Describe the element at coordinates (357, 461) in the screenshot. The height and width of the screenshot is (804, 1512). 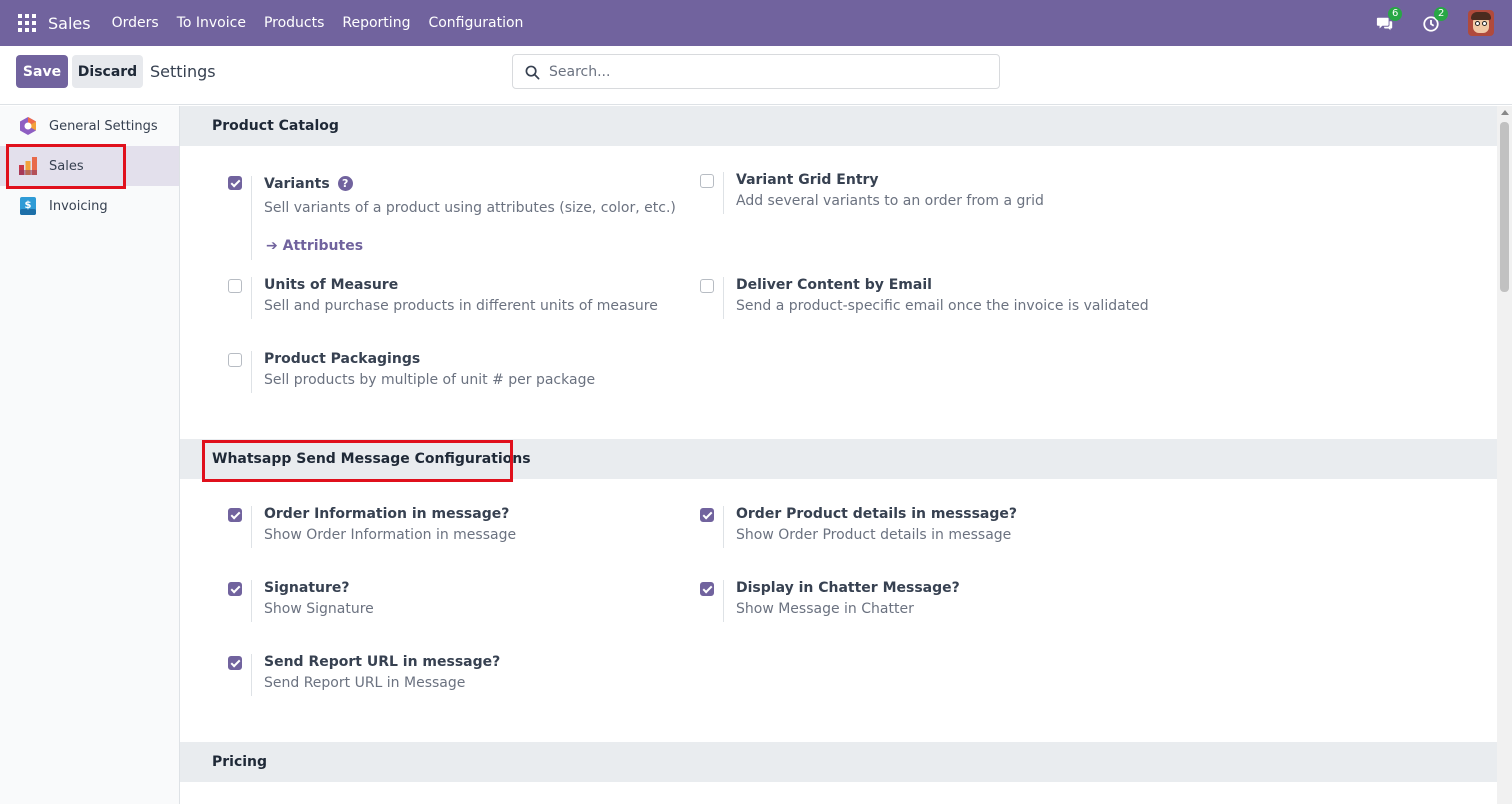
I see `highlight-box-whatsapp` at that location.